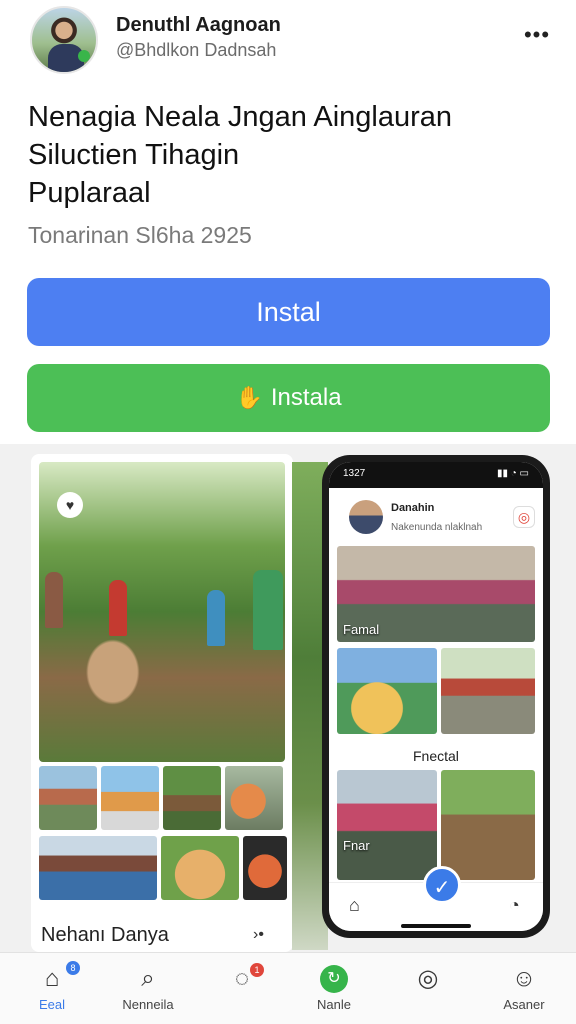 The image size is (576, 1024). Describe the element at coordinates (306, 397) in the screenshot. I see `install-secondary-label: Instala` at that location.